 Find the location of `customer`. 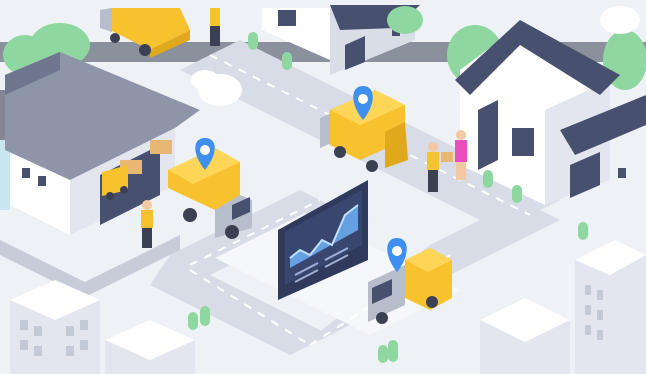

customer is located at coordinates (461, 155).